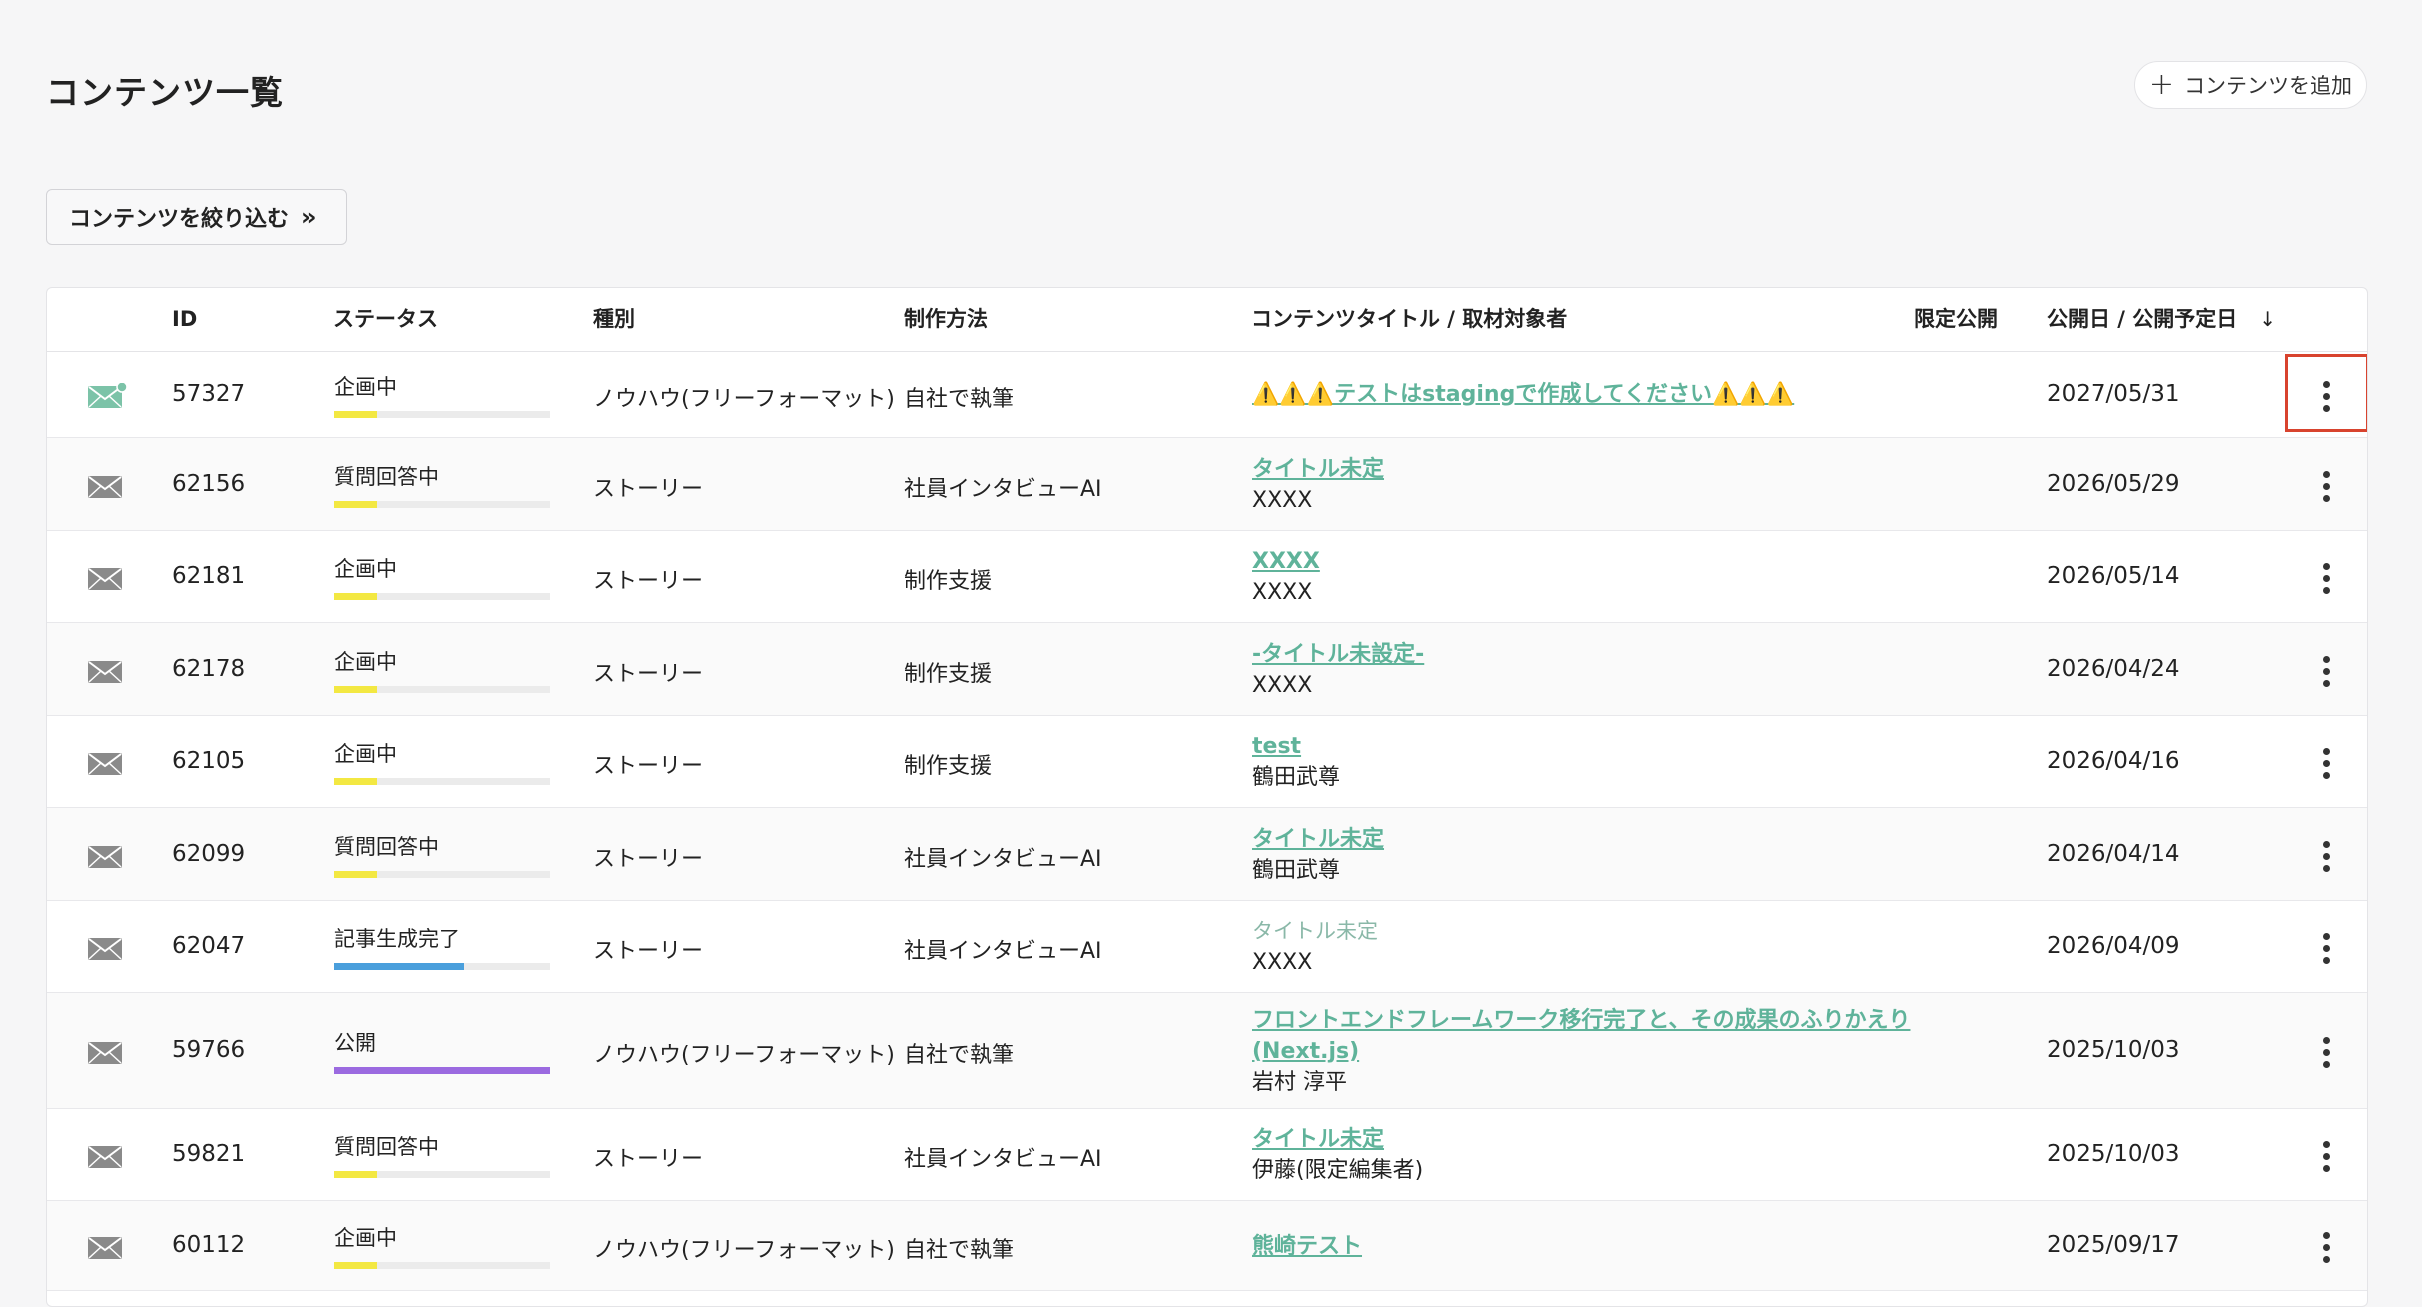 The height and width of the screenshot is (1307, 2422). What do you see at coordinates (209, 483) in the screenshot?
I see `row-id: 62156` at bounding box center [209, 483].